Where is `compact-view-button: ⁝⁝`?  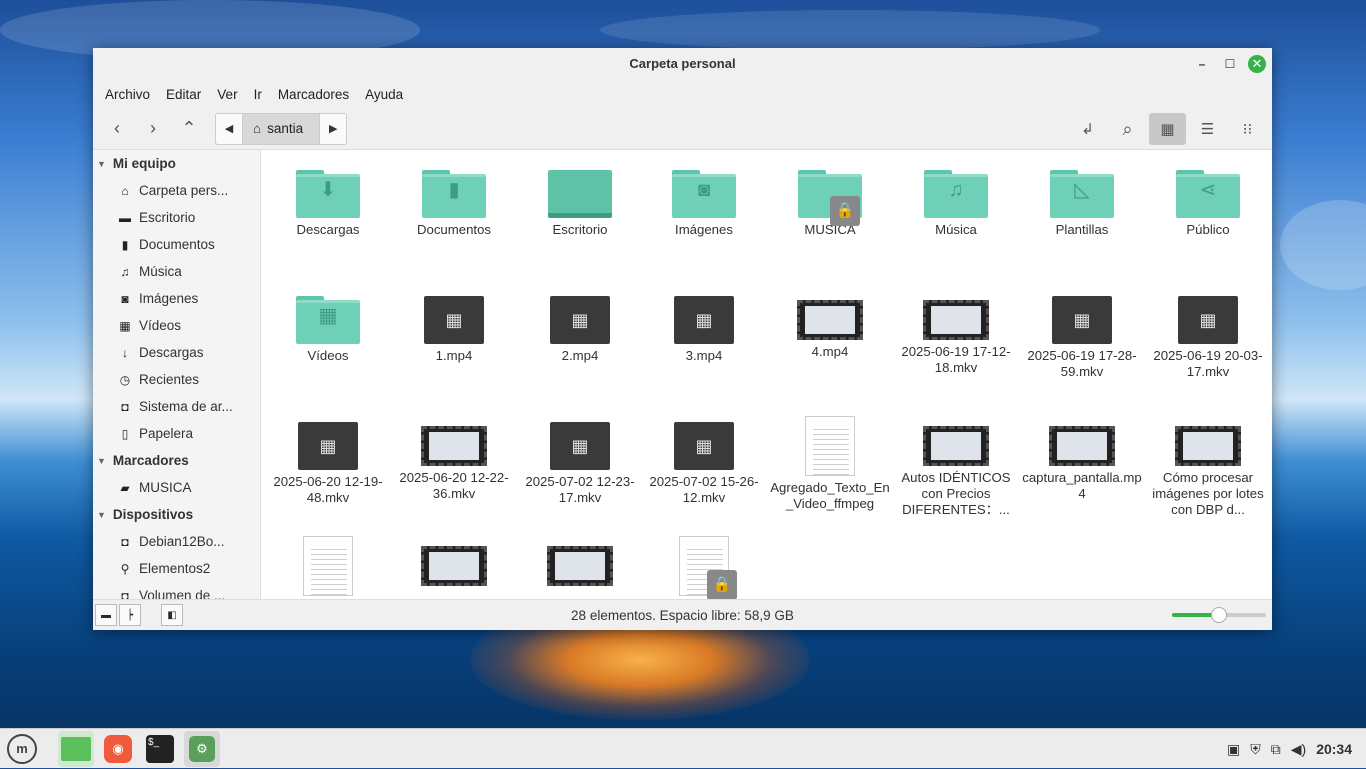
compact-view-button: ⁝⁝ is located at coordinates (1247, 129).